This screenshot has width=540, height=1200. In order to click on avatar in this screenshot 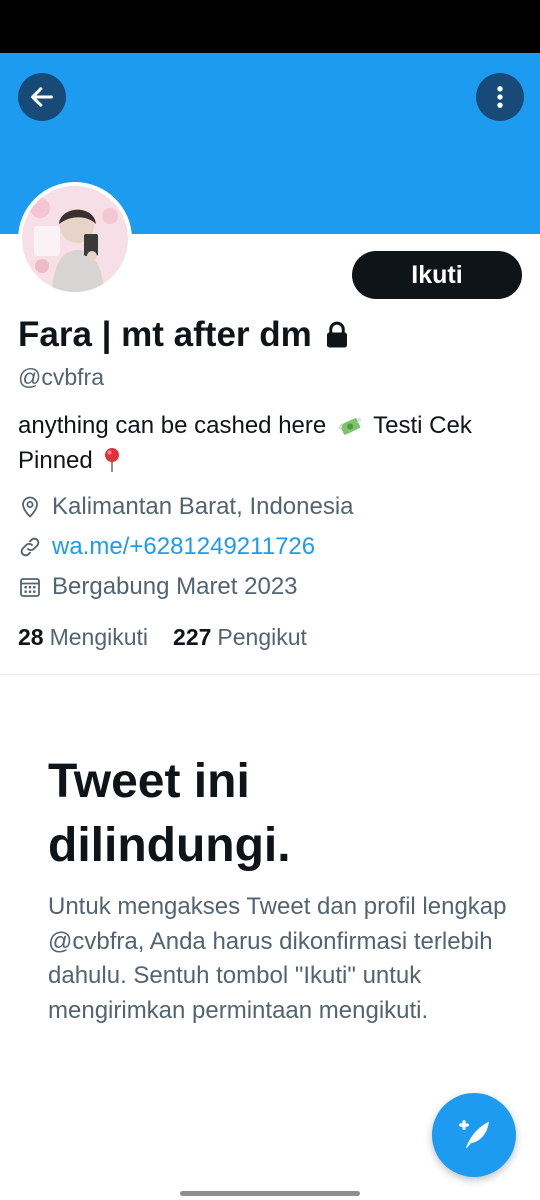, I will do `click(75, 239)`.